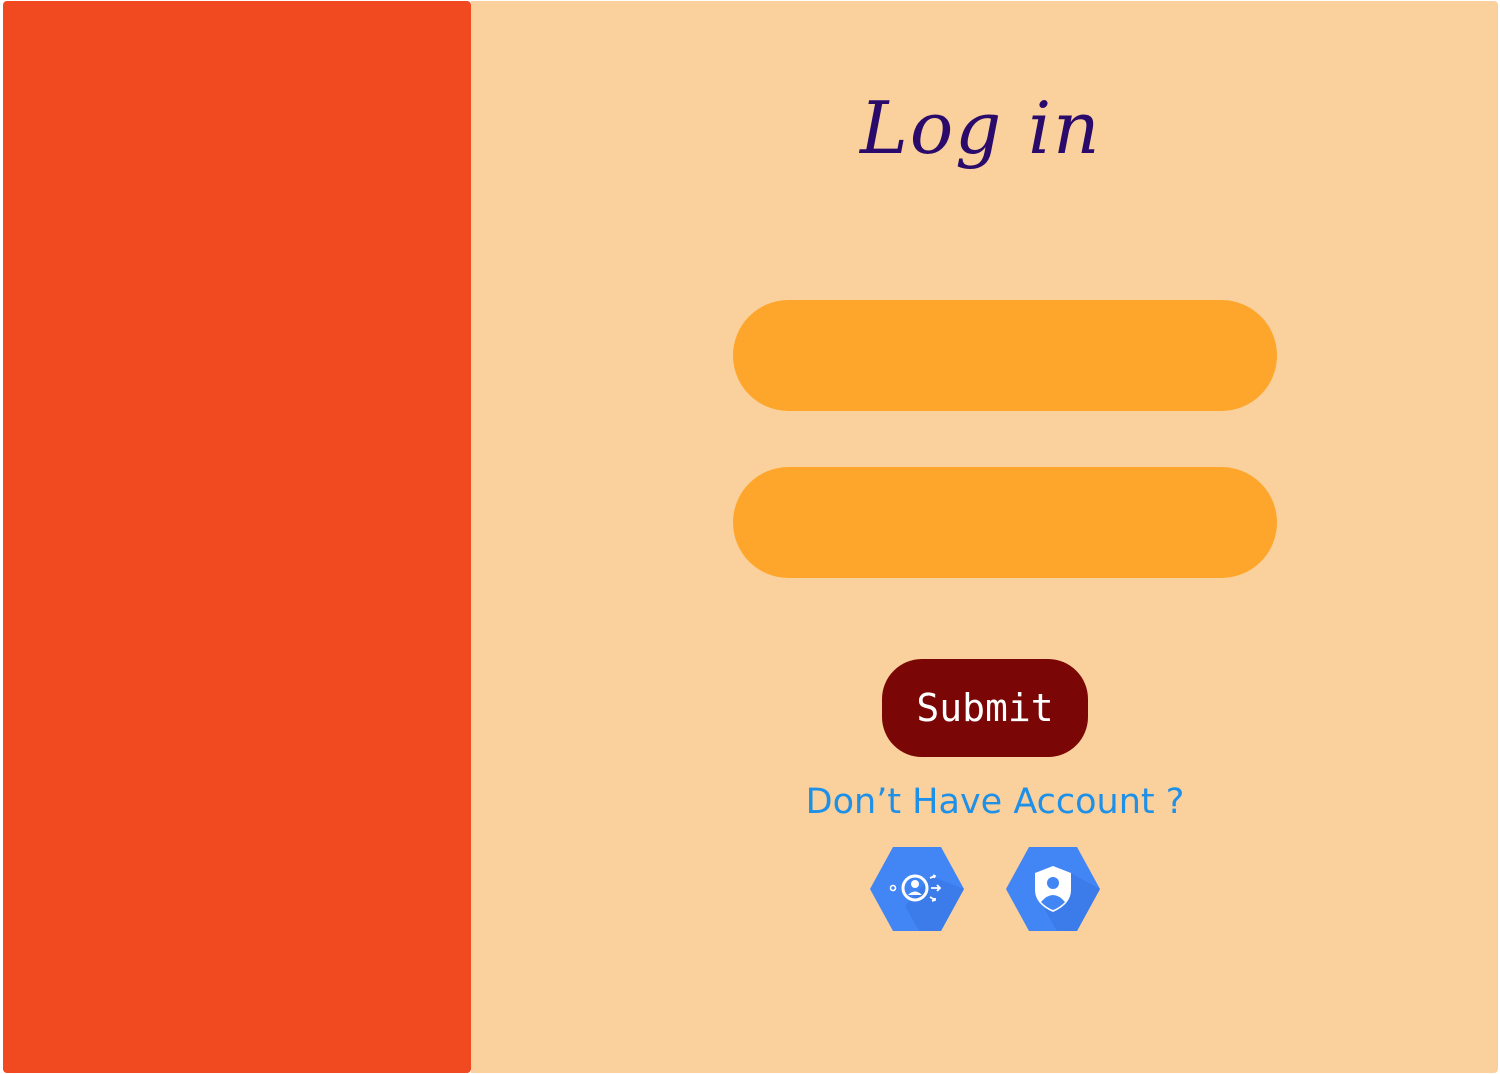  I want to click on identity-transfer-icon, so click(917, 889).